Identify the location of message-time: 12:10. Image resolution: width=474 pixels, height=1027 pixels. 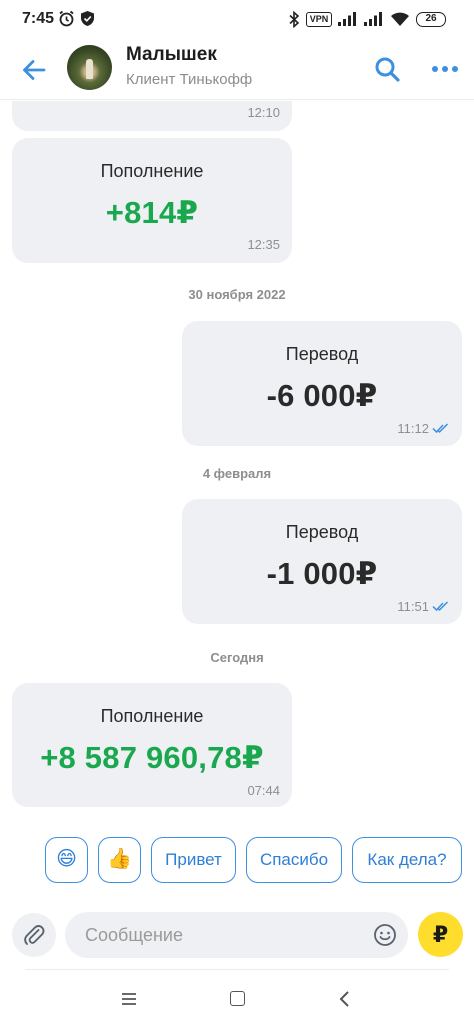
(263, 112).